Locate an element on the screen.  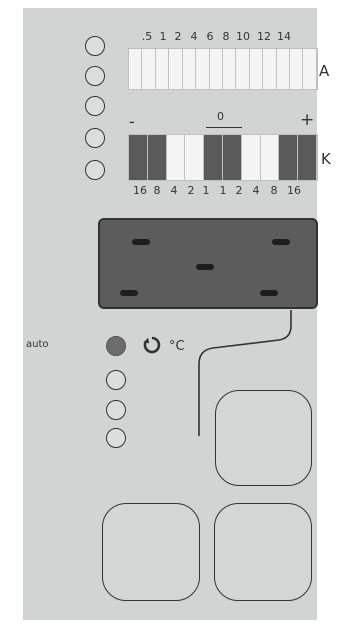
display-segment-bottom-right is located at coordinates (269, 293).